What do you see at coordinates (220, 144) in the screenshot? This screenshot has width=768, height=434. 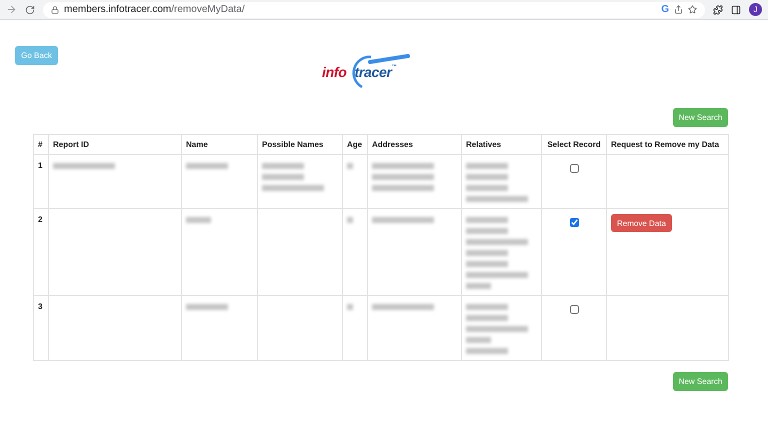 I see `column-header: Name` at bounding box center [220, 144].